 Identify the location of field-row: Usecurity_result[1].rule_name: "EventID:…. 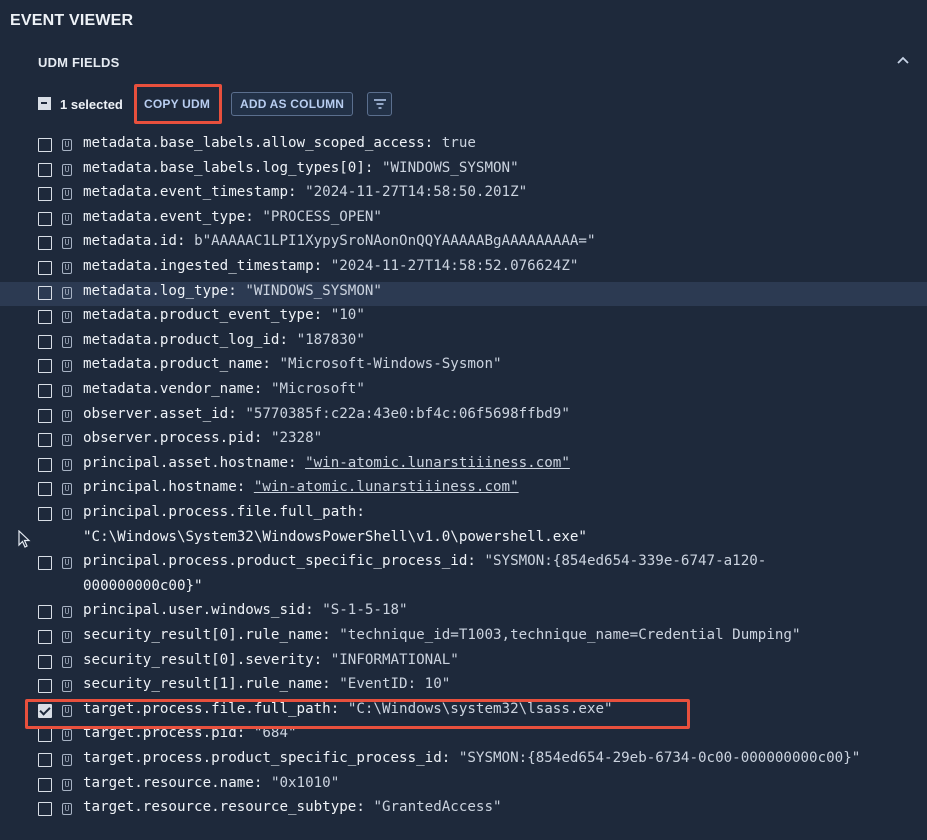
(463, 687).